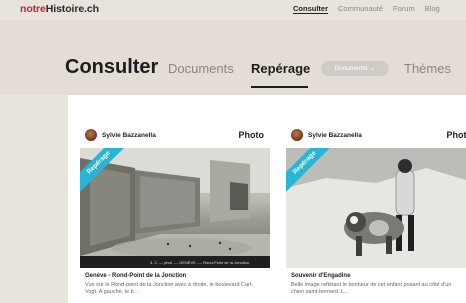  I want to click on page-title: Consulter, so click(112, 67).